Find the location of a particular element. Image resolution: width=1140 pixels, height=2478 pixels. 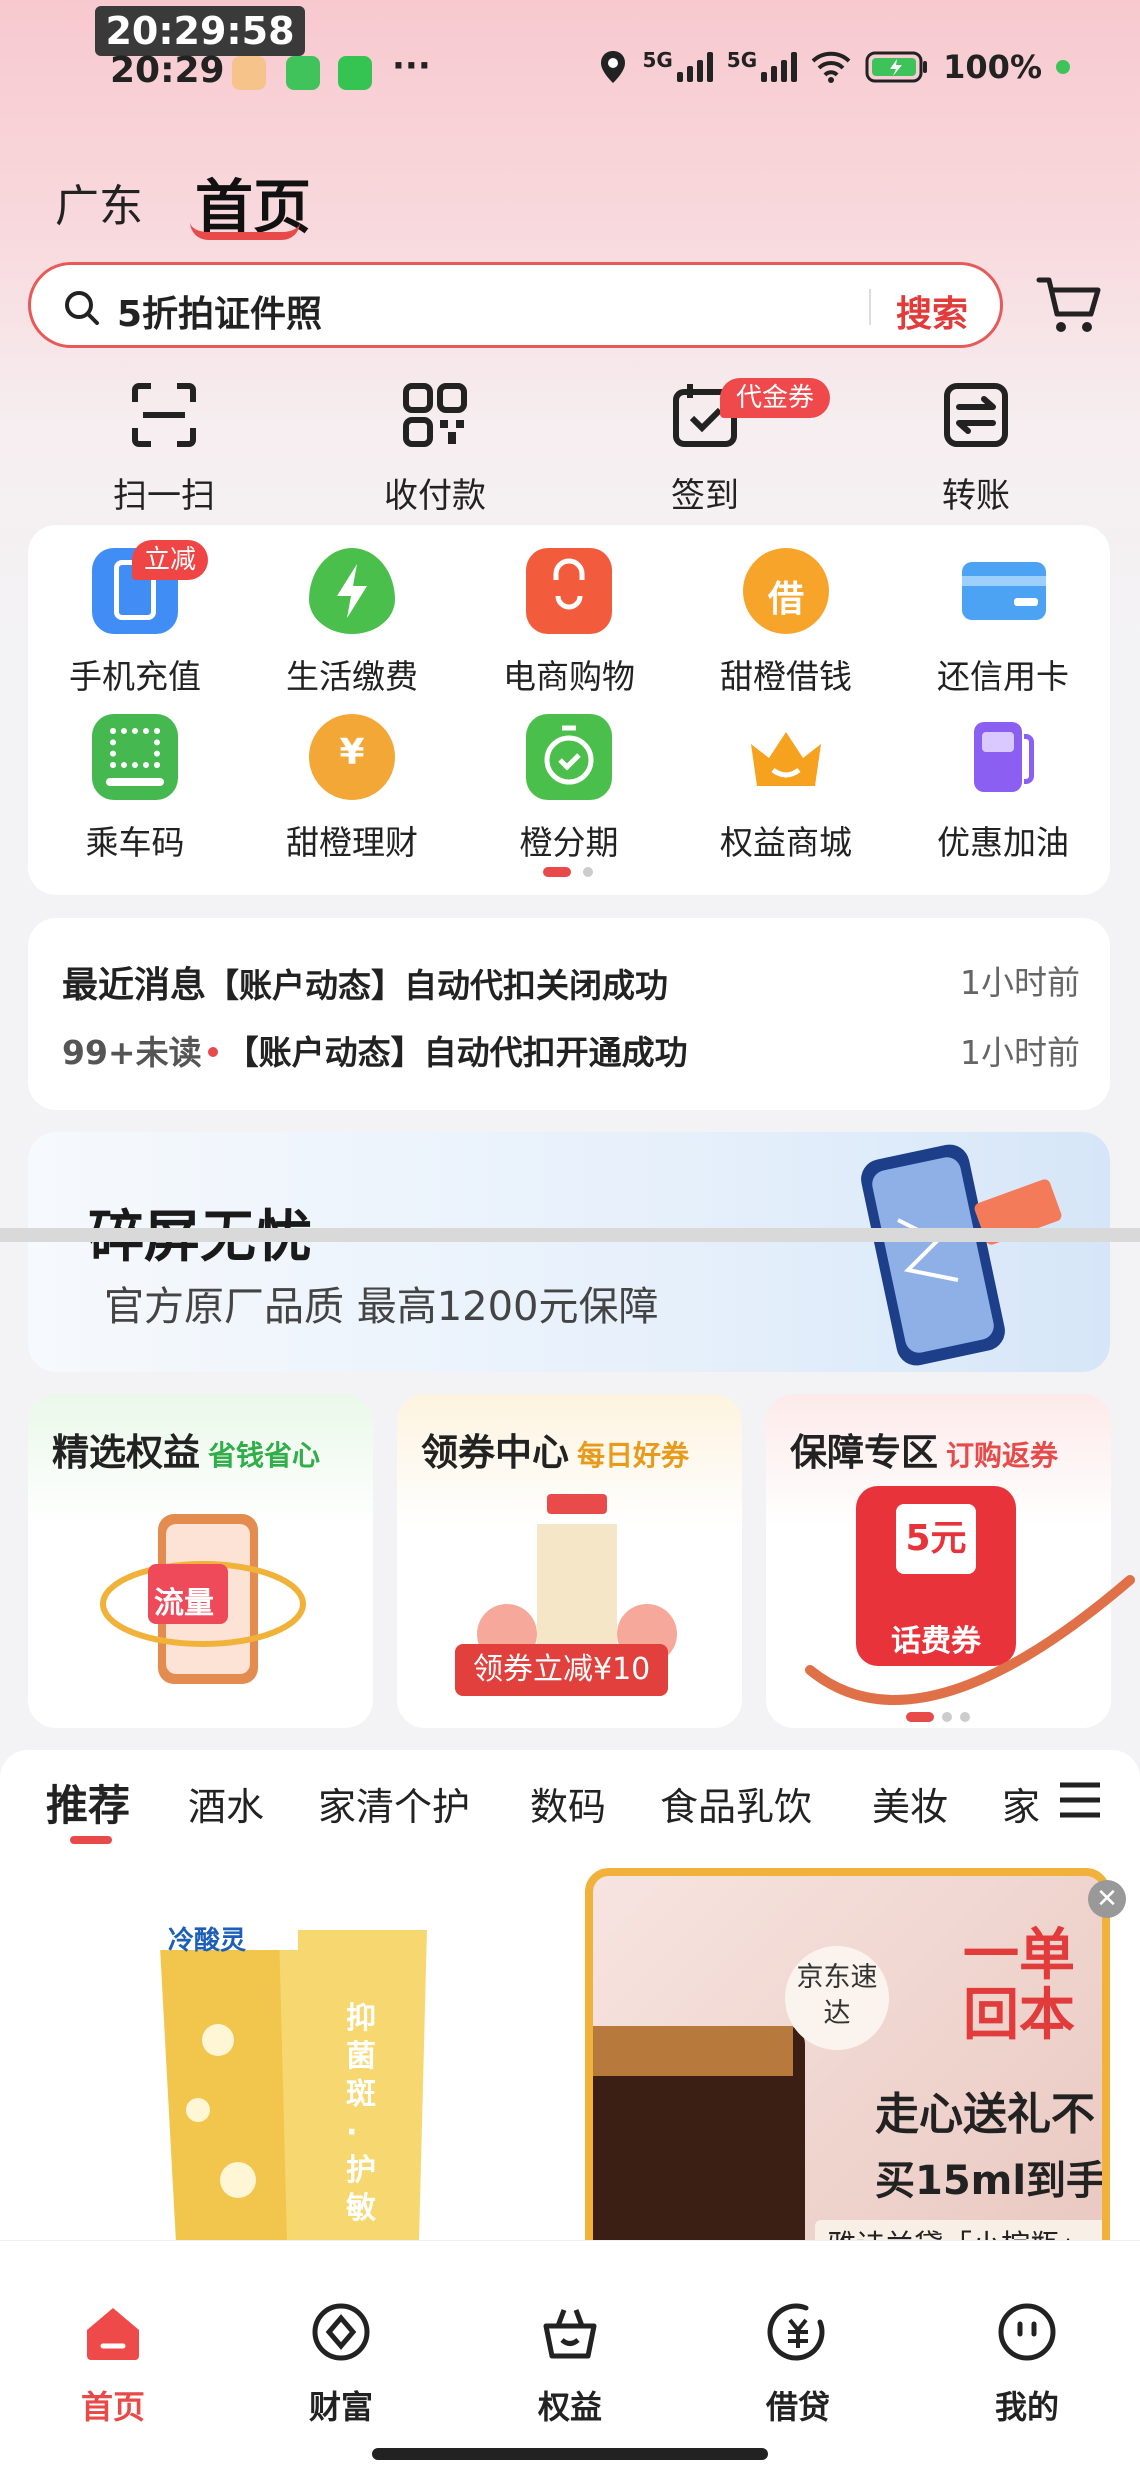

nav-label: 权益 is located at coordinates (569, 2407).